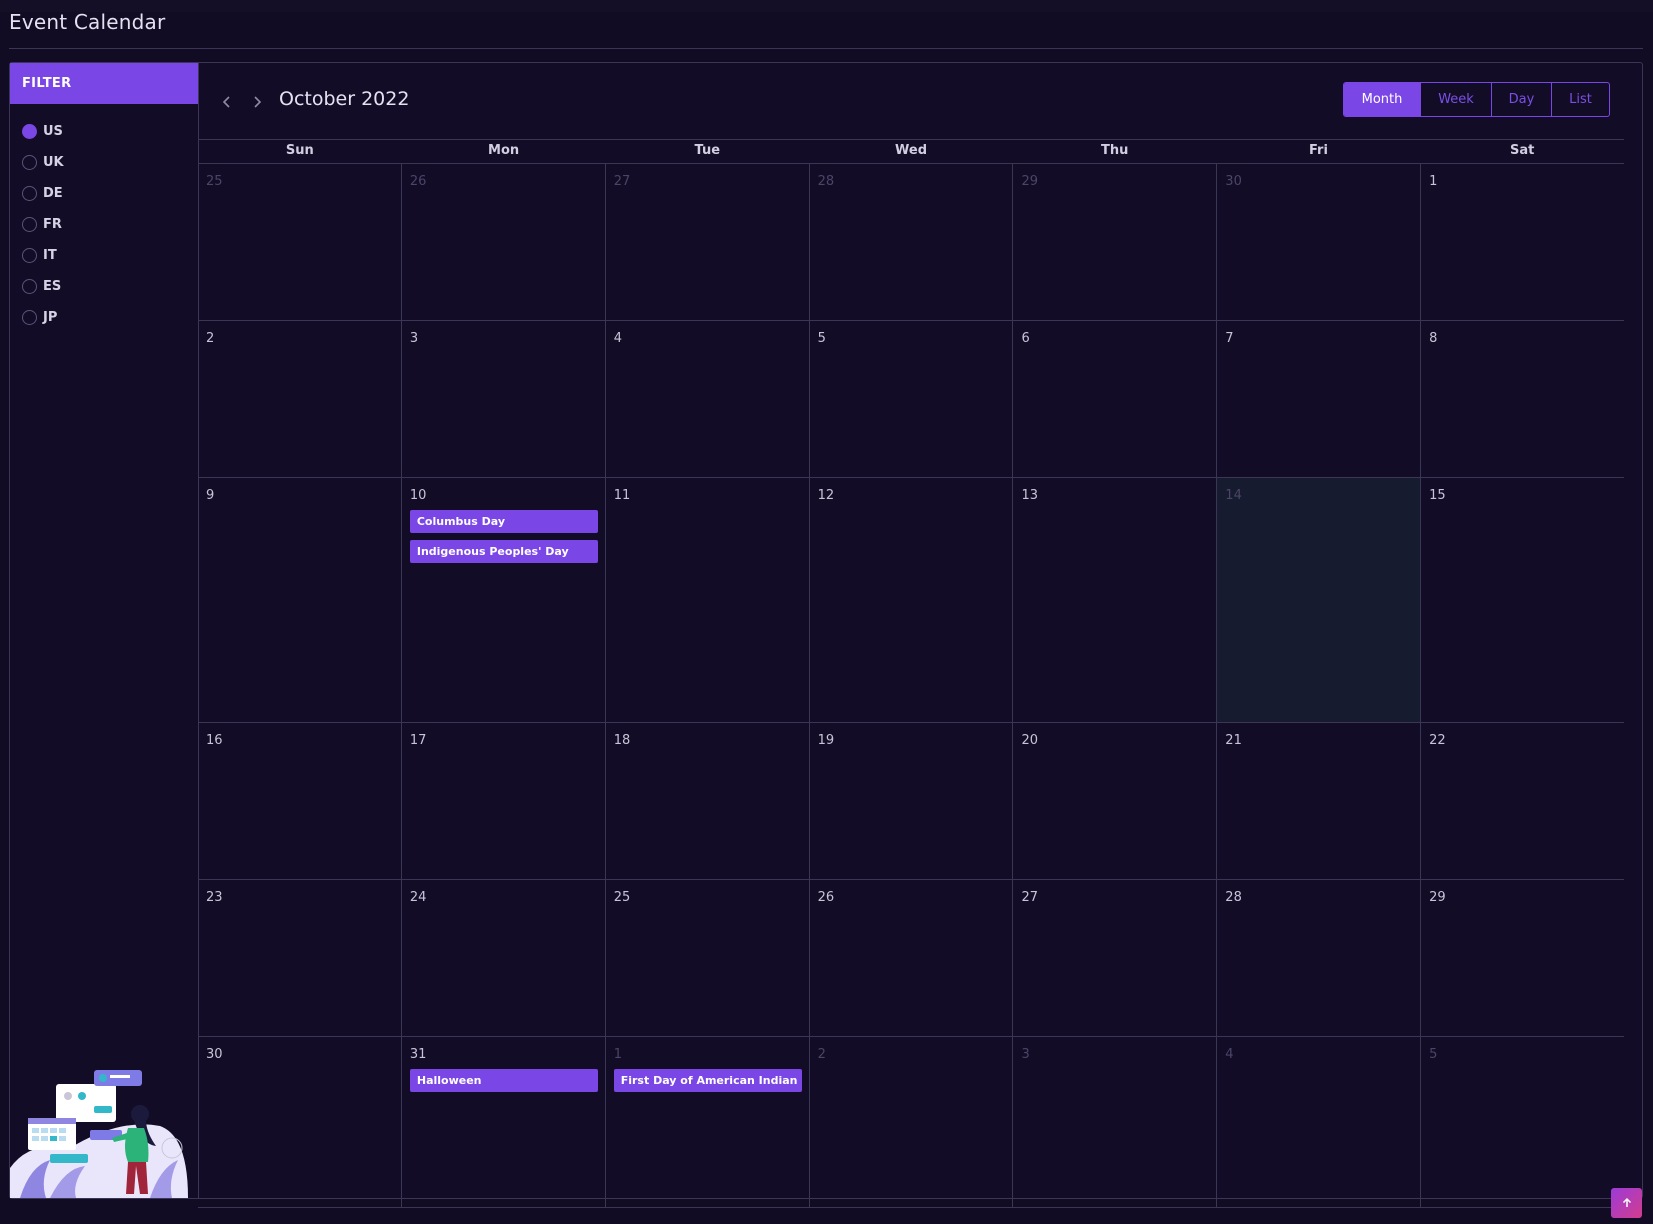 The width and height of the screenshot is (1653, 1224). I want to click on day-cell: 1, so click(1522, 242).